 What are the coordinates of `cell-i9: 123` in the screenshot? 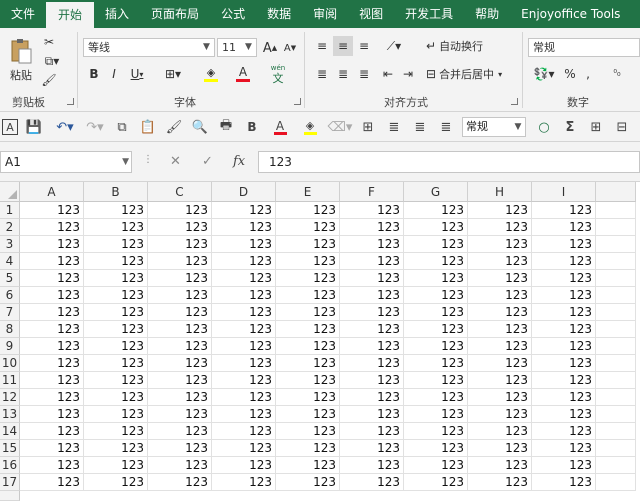 It's located at (564, 346).